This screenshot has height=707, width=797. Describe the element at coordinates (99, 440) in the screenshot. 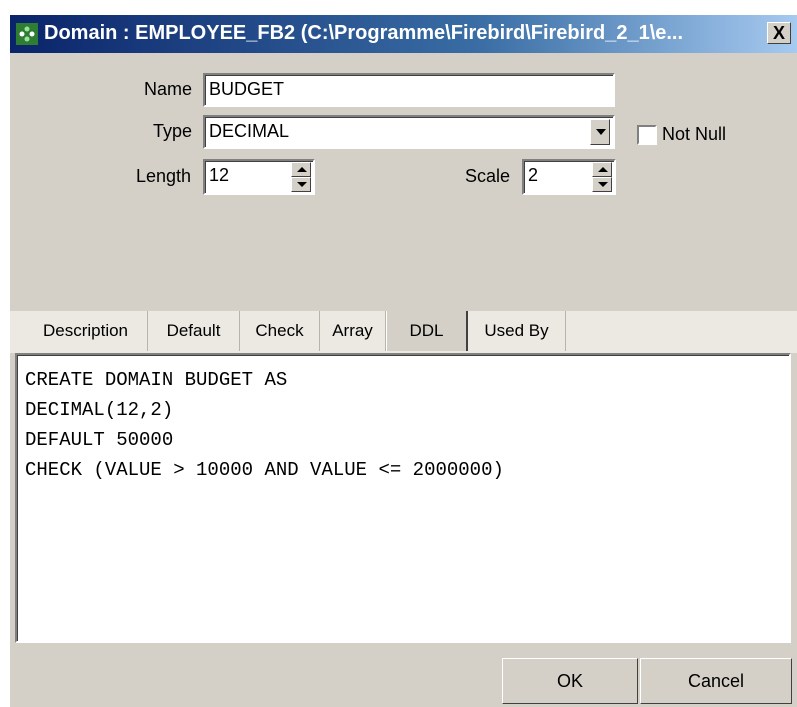

I see `ddl-line: DEFAULT 50000` at that location.